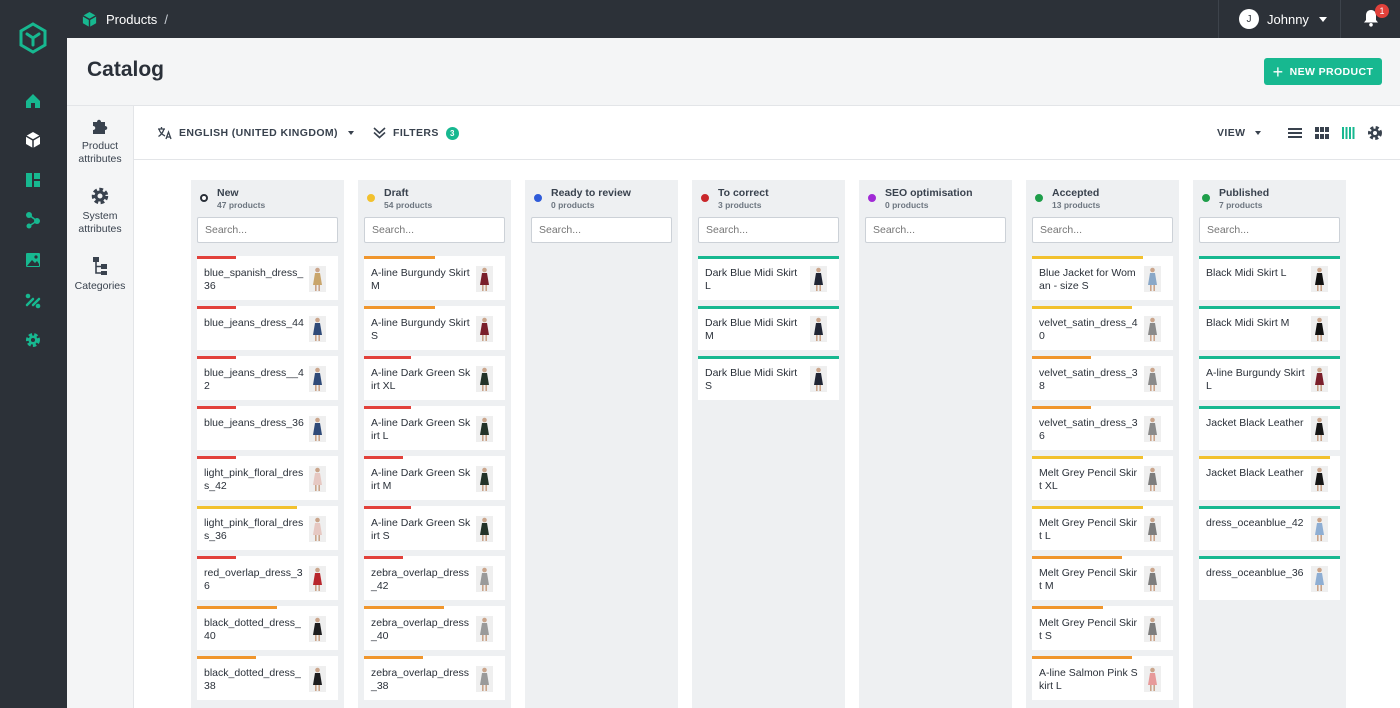 This screenshot has height=708, width=1400. I want to click on product-card: blue_spanish_dress_36, so click(267, 278).